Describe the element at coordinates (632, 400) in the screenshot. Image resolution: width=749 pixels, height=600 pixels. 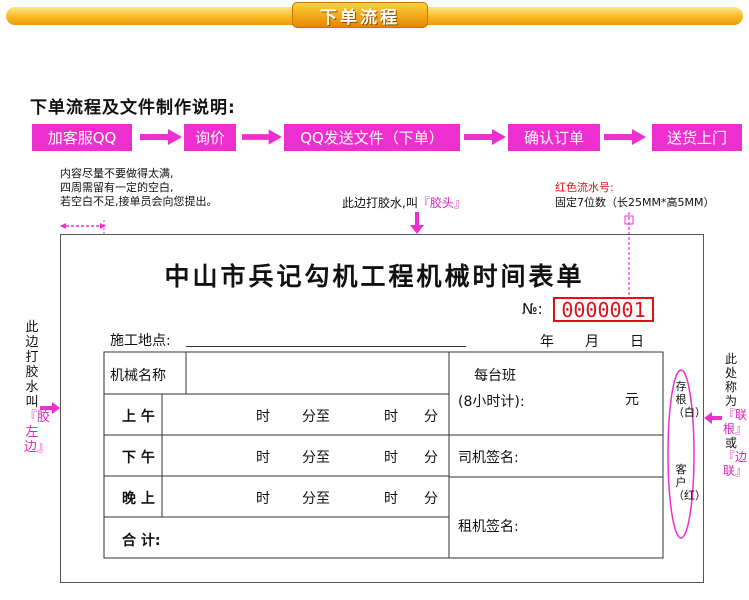
I see `currency-yuan: 元` at that location.